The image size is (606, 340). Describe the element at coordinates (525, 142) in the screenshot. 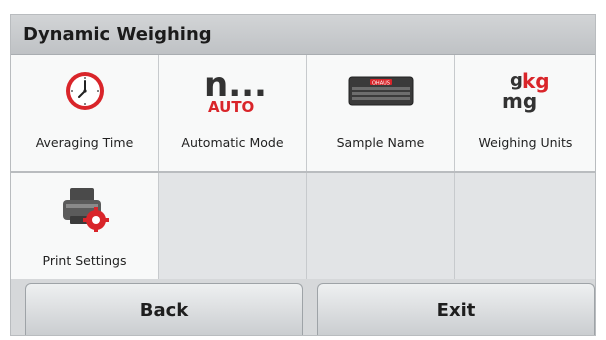

I see `tile-label: Weighing Units` at that location.